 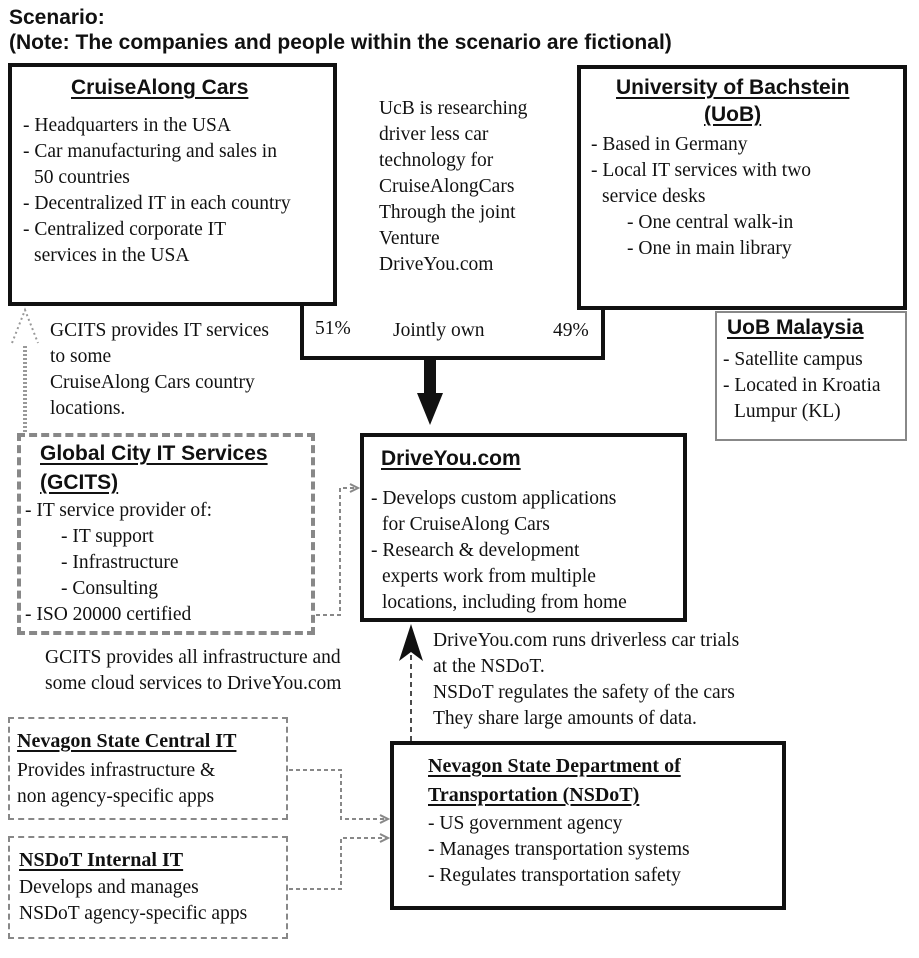 What do you see at coordinates (125, 229) in the screenshot?
I see `detail-line: - Centralized corporate IT` at bounding box center [125, 229].